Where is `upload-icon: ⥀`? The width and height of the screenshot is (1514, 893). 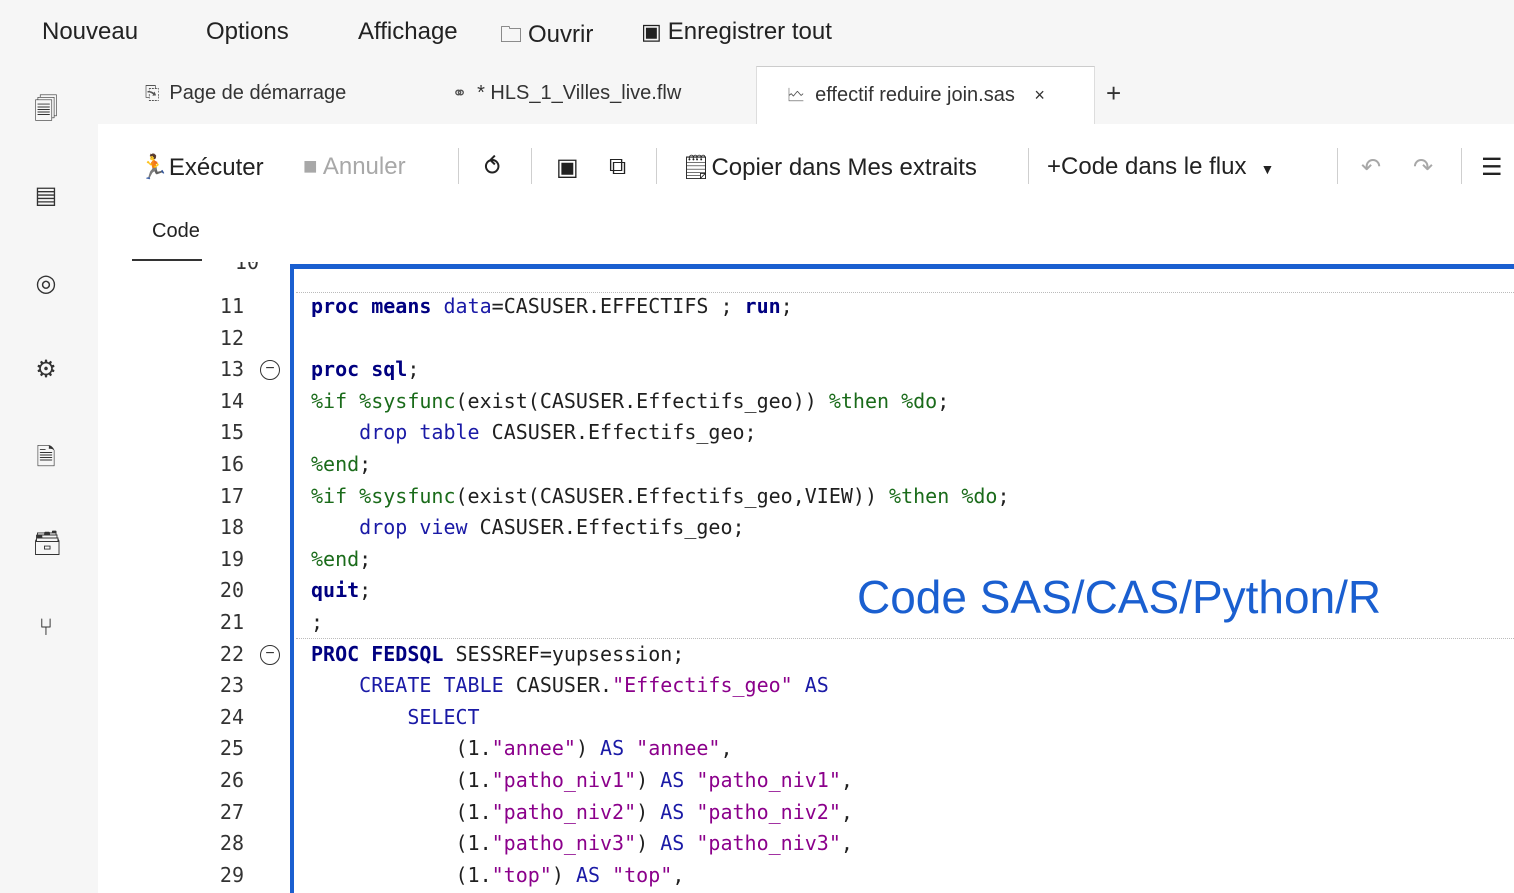
upload-icon: ⥀ is located at coordinates (492, 167).